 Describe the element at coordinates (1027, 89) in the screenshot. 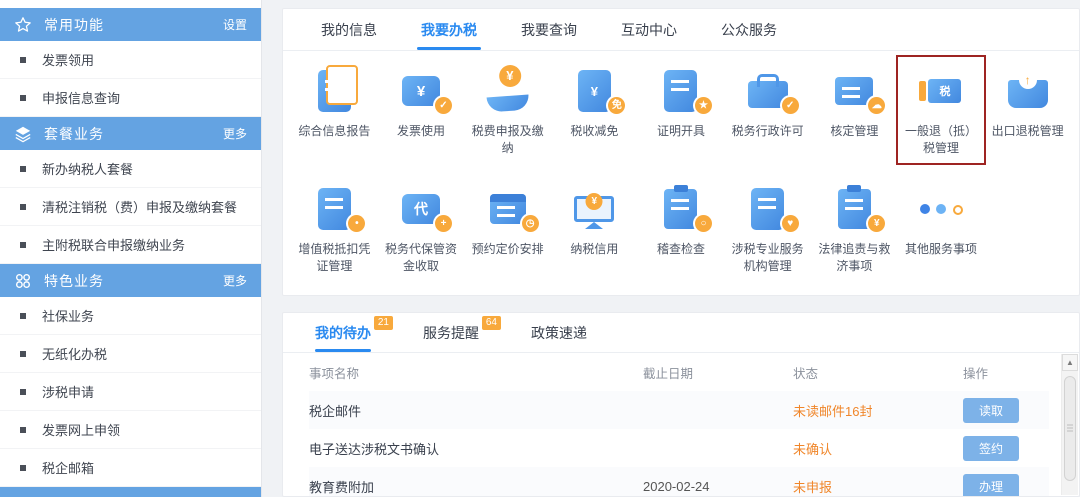

I see `export-box-icon: ↑` at that location.